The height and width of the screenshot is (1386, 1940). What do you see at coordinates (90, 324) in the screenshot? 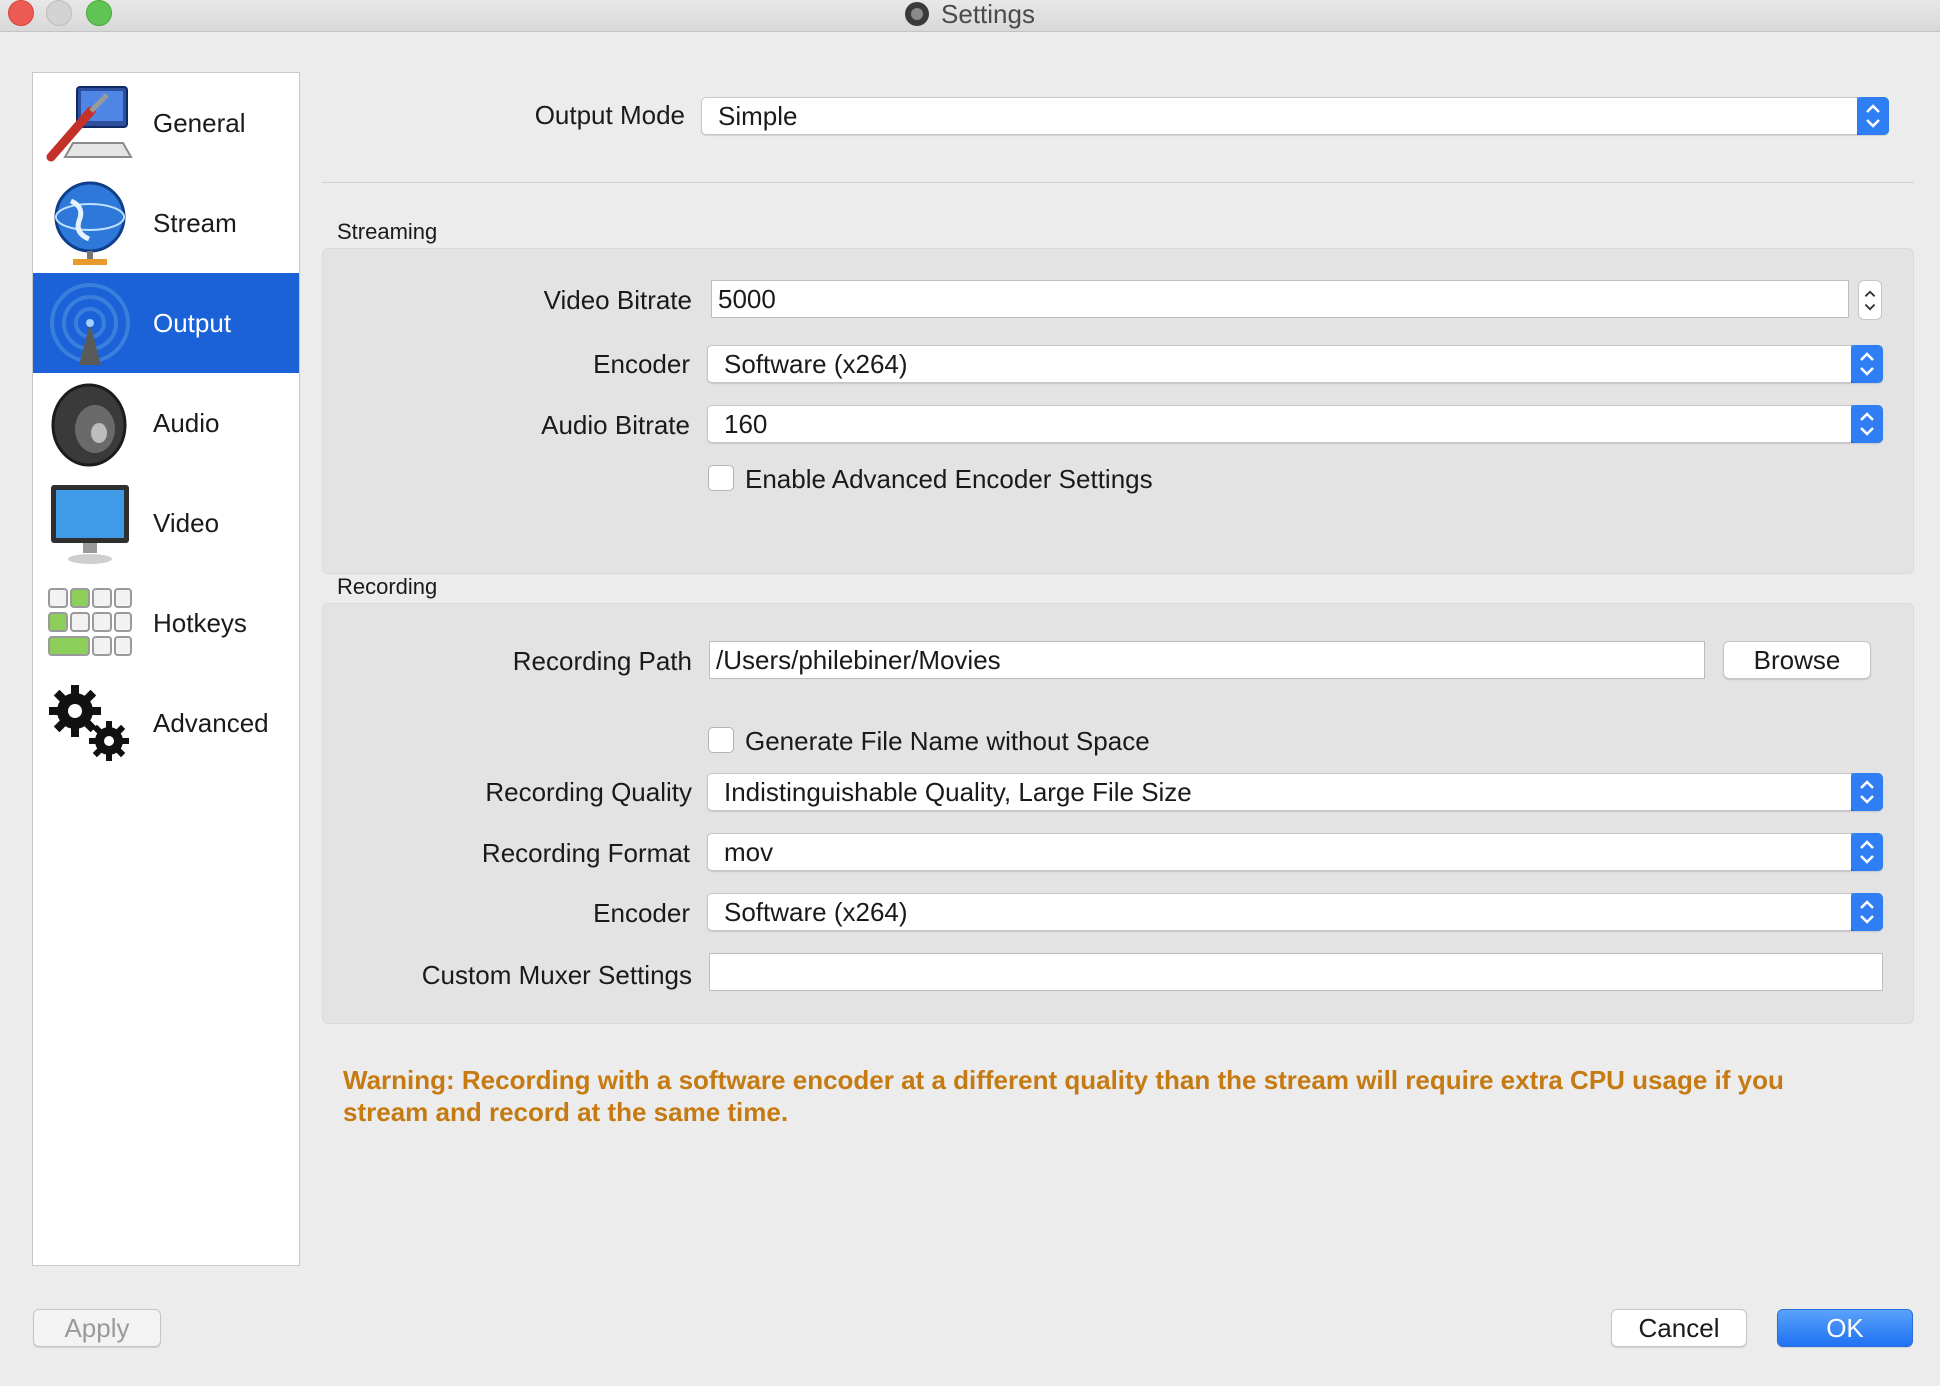
I see `broadcast-icon` at bounding box center [90, 324].